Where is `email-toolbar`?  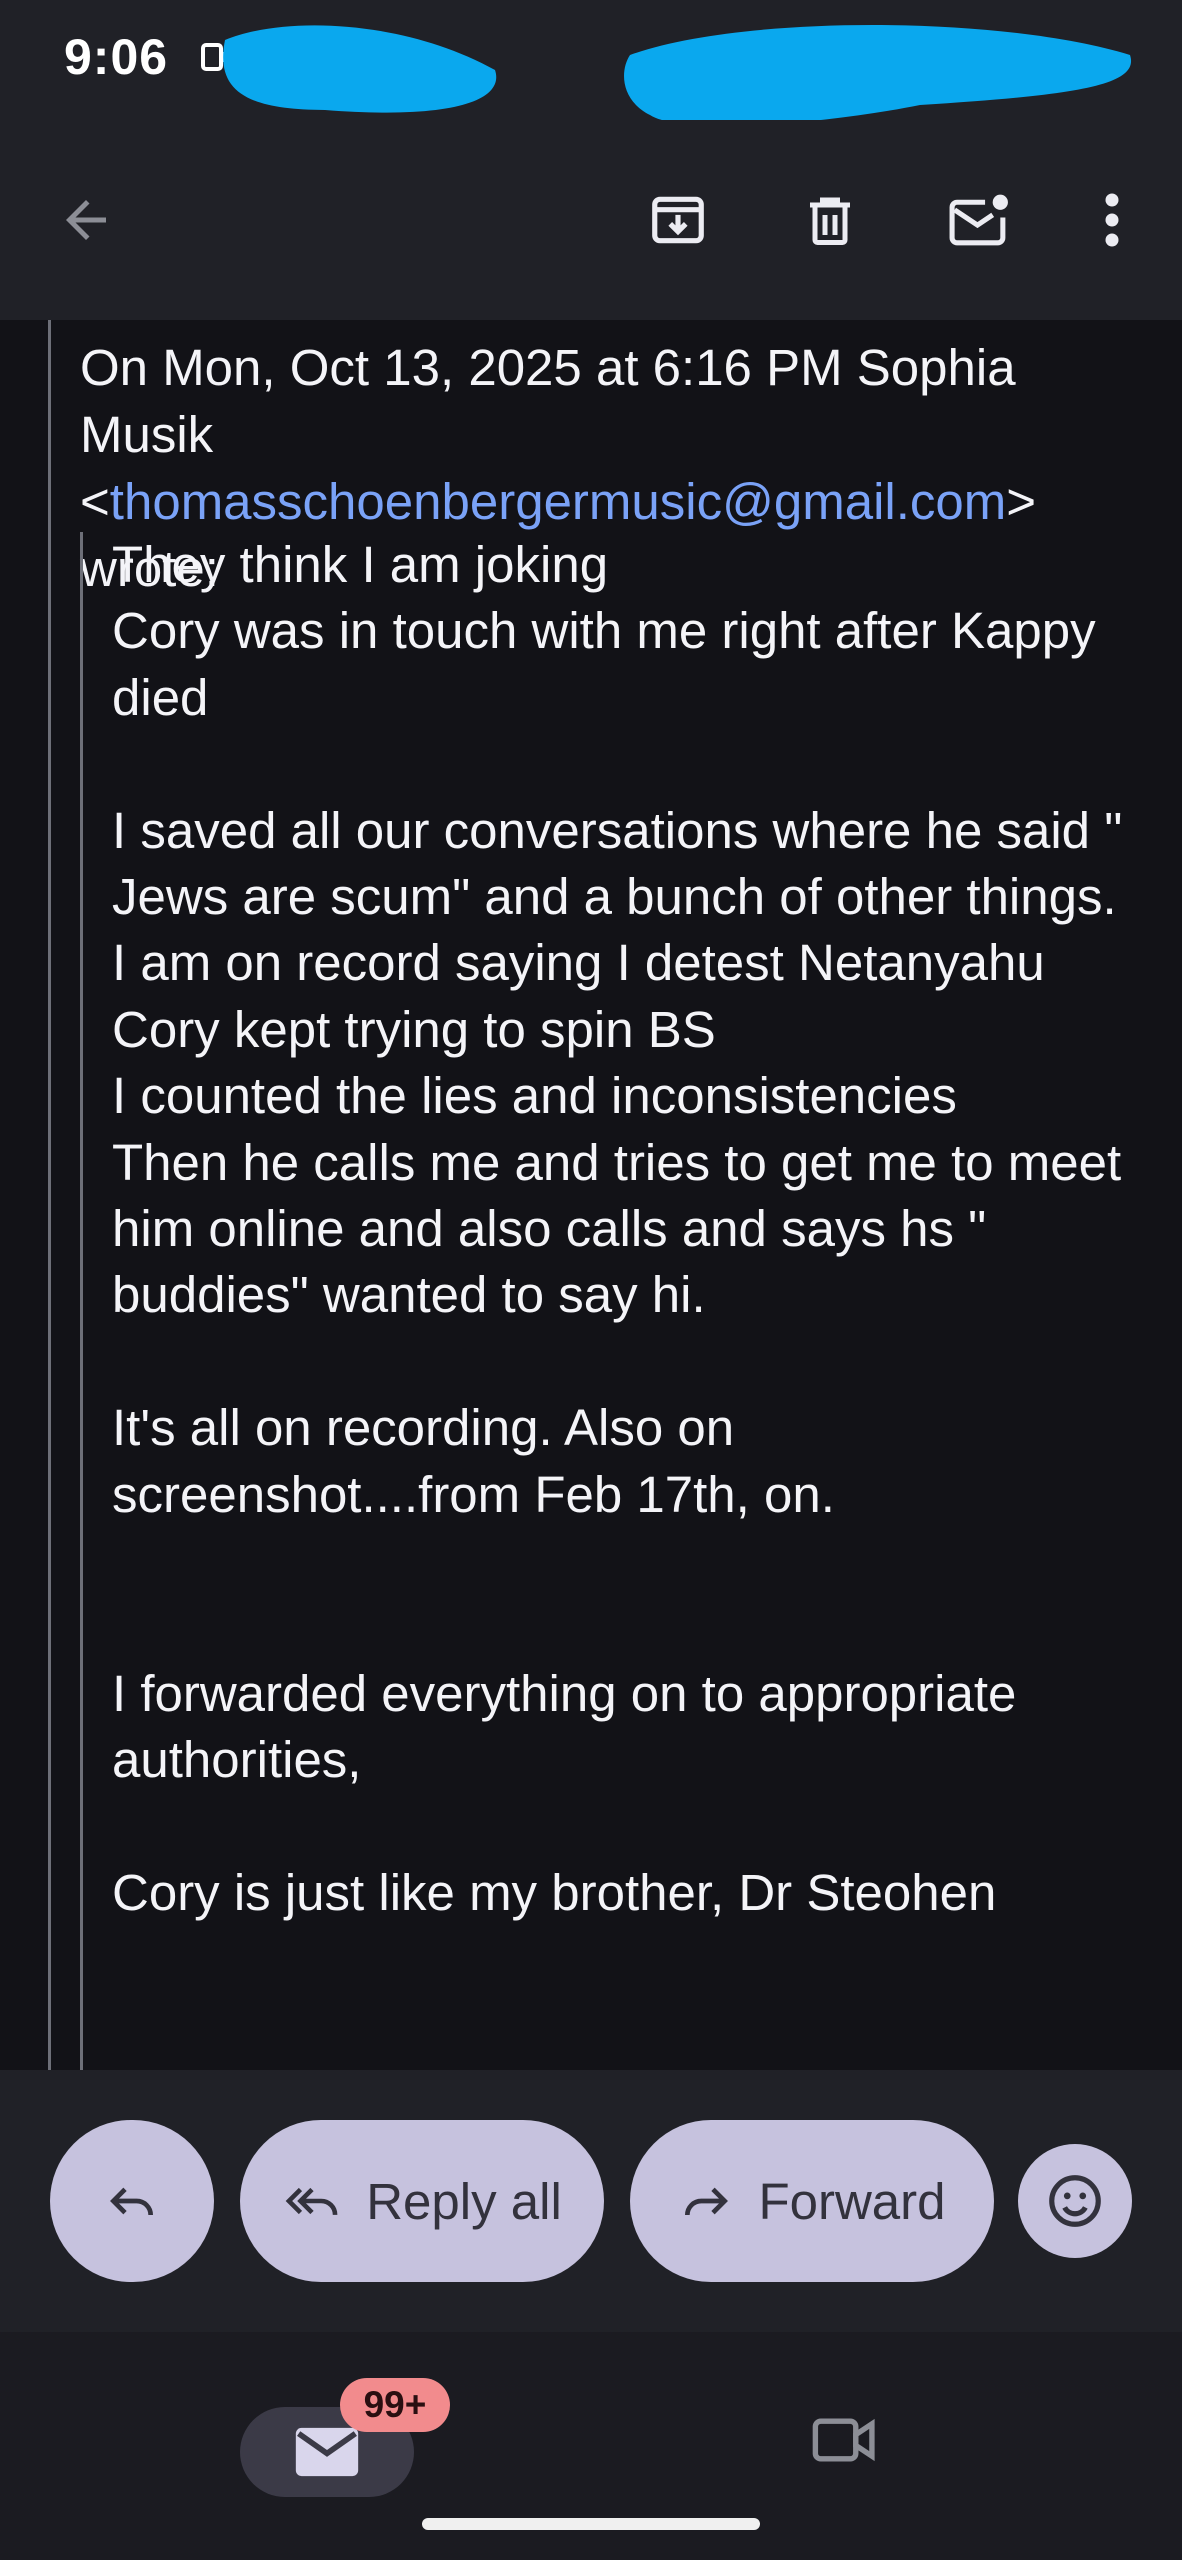 email-toolbar is located at coordinates (591, 220).